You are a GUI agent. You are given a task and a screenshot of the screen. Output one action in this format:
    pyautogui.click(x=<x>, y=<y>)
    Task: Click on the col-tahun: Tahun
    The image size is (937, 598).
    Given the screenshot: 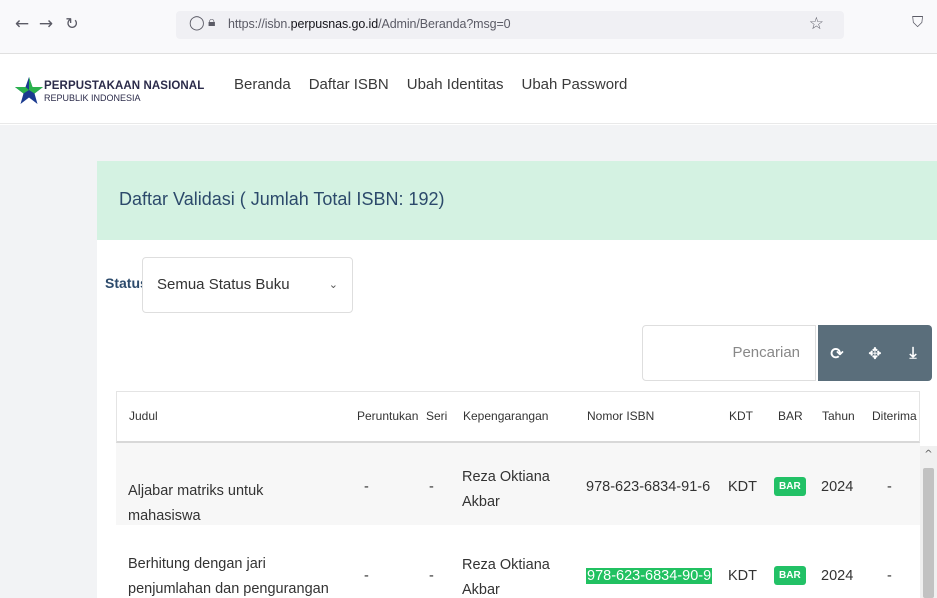 What is the action you would take?
    pyautogui.click(x=838, y=416)
    